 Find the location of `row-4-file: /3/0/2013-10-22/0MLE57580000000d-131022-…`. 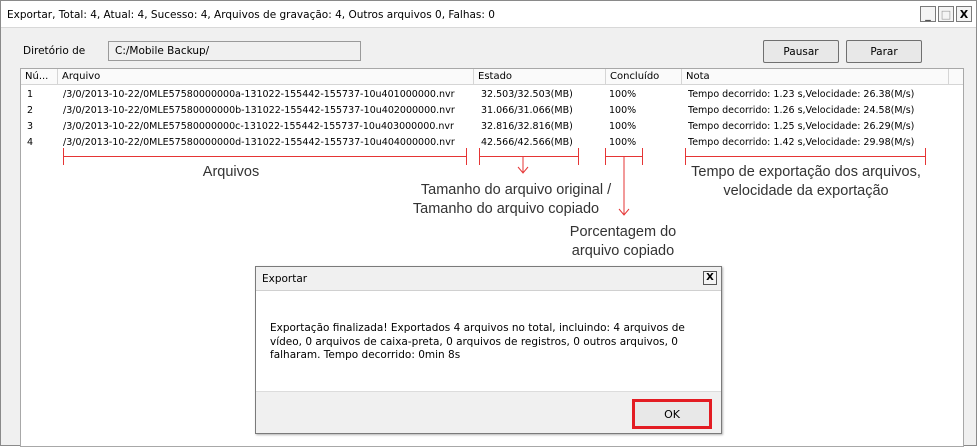

row-4-file: /3/0/2013-10-22/0MLE57580000000d-131022-… is located at coordinates (267, 142).